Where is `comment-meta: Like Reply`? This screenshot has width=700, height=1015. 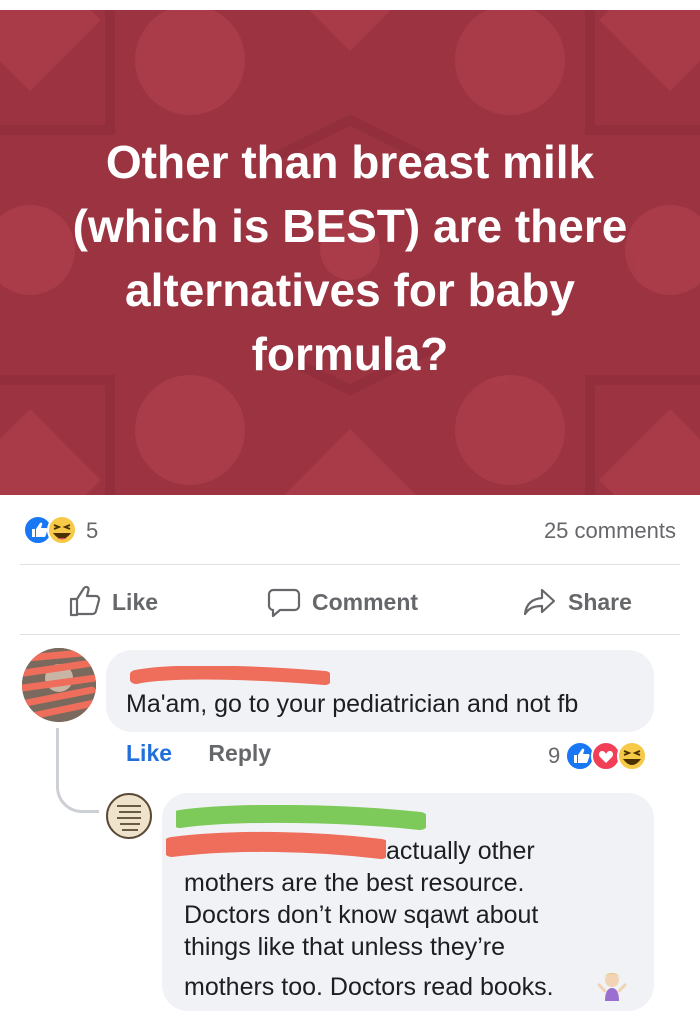 comment-meta: Like Reply is located at coordinates (198, 753).